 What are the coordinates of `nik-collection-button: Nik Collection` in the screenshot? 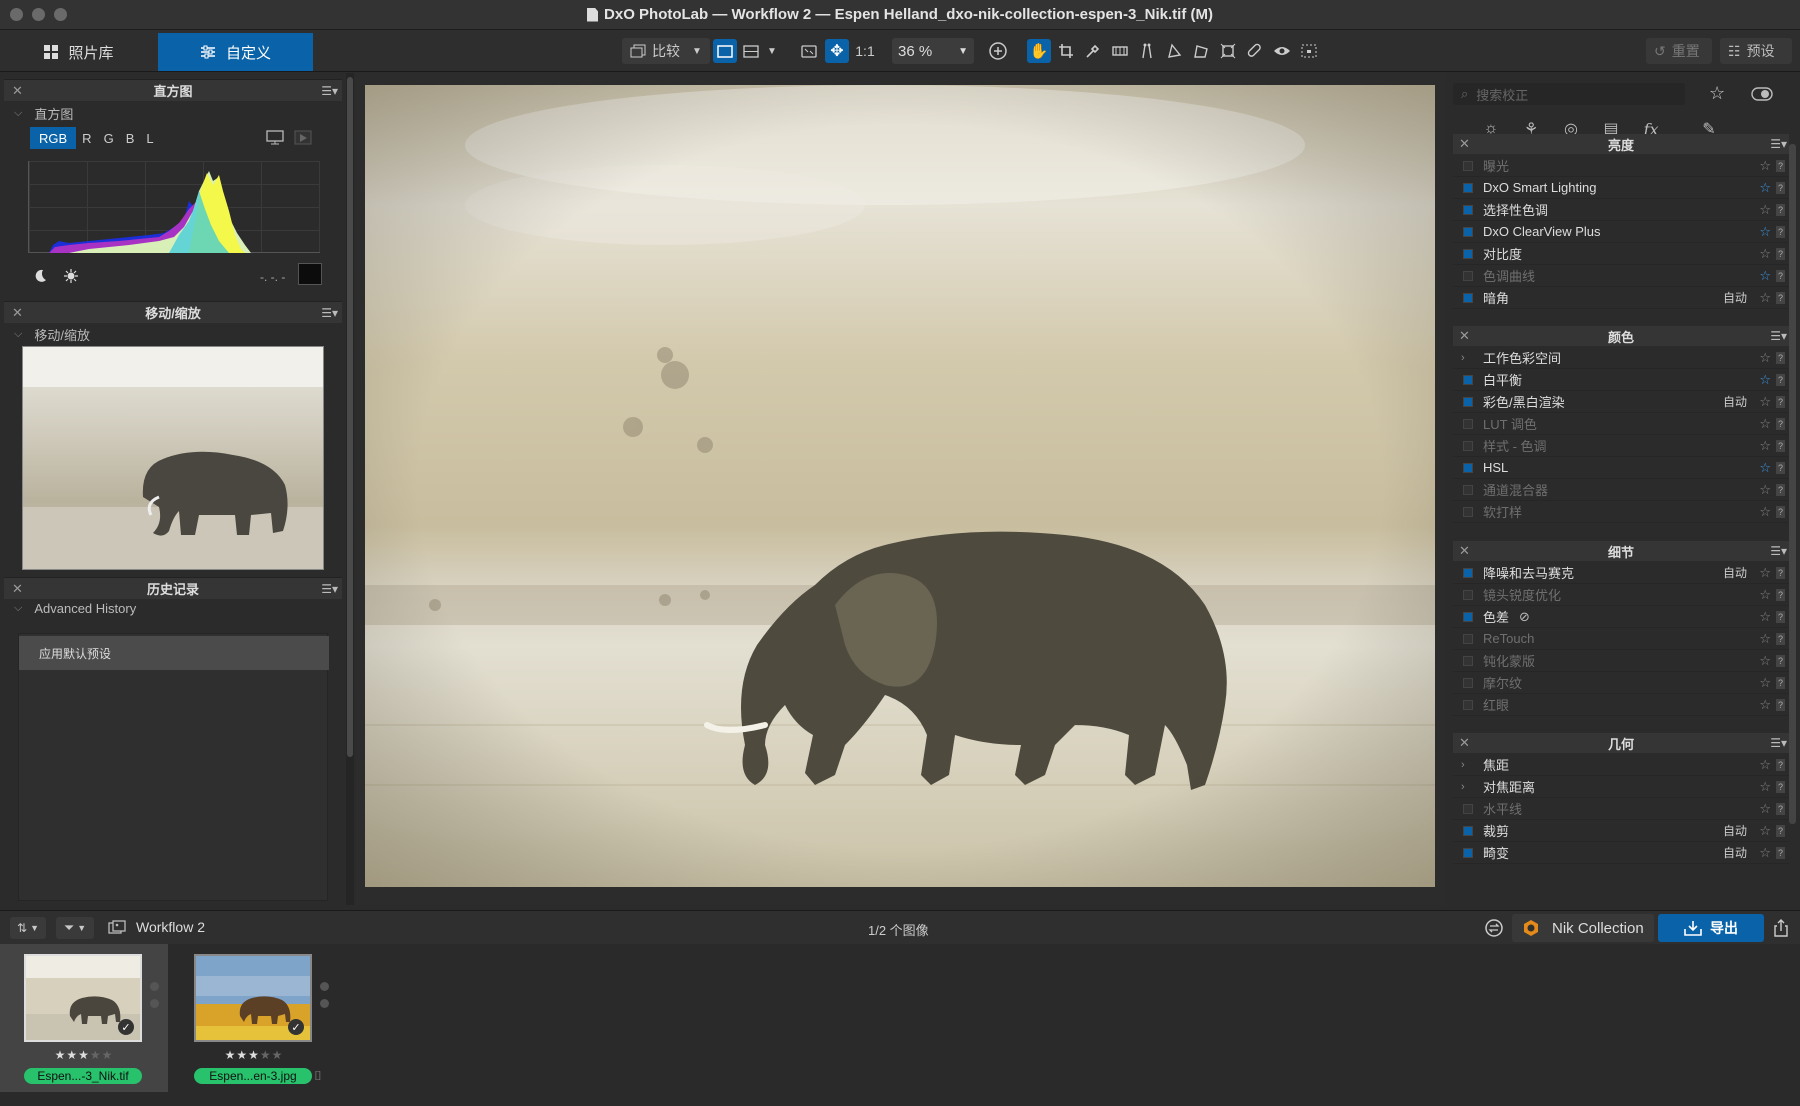 It's located at (1583, 928).